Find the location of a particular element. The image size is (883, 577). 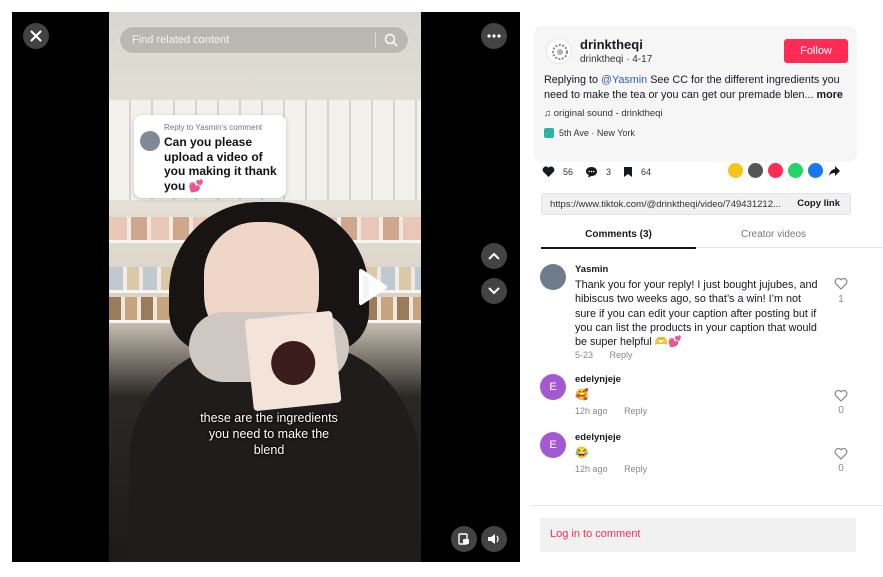

next-video-button is located at coordinates (494, 291).